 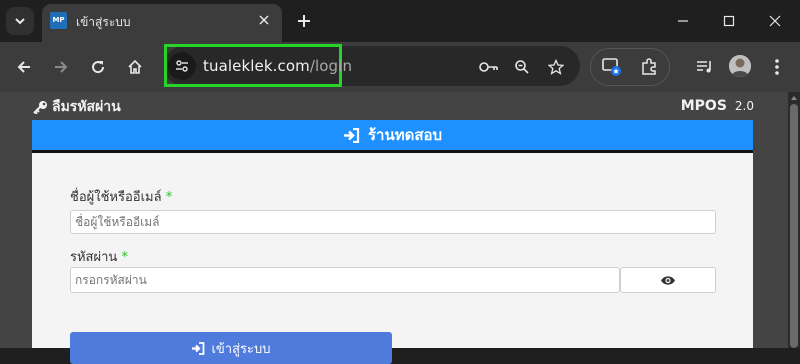 I want to click on media-control-button, so click(x=705, y=67).